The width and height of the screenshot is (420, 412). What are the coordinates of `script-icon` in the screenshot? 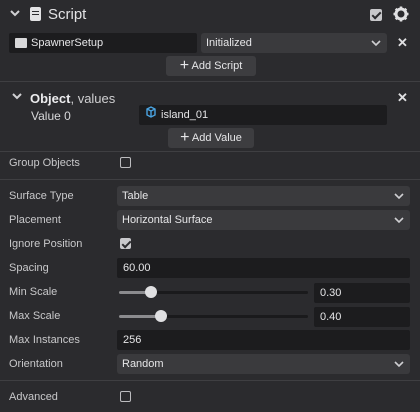 It's located at (35, 14).